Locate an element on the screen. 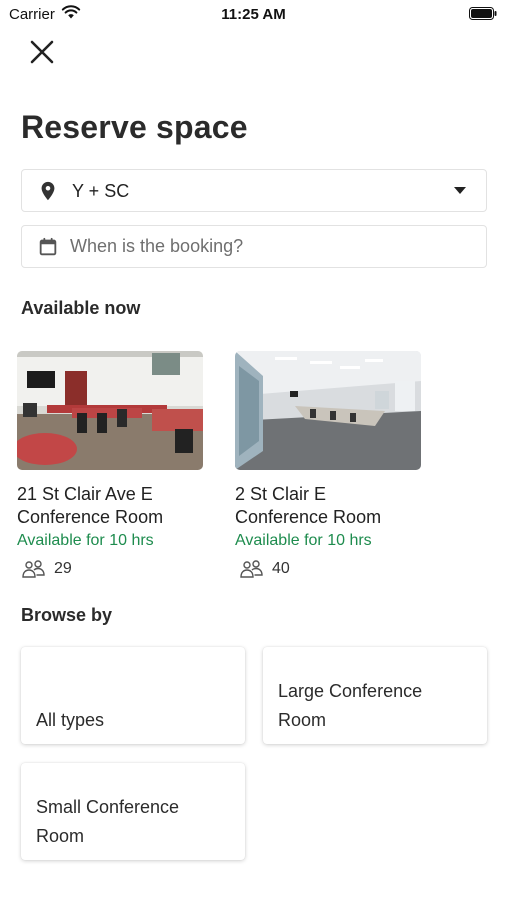 The width and height of the screenshot is (507, 900). room-name-line1: 21 St Clair Ave E is located at coordinates (85, 494).